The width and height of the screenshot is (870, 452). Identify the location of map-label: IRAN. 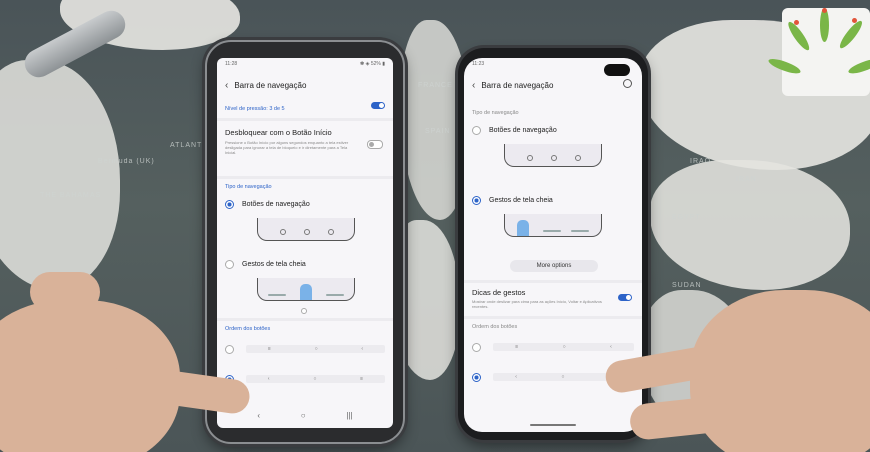
(746, 179).